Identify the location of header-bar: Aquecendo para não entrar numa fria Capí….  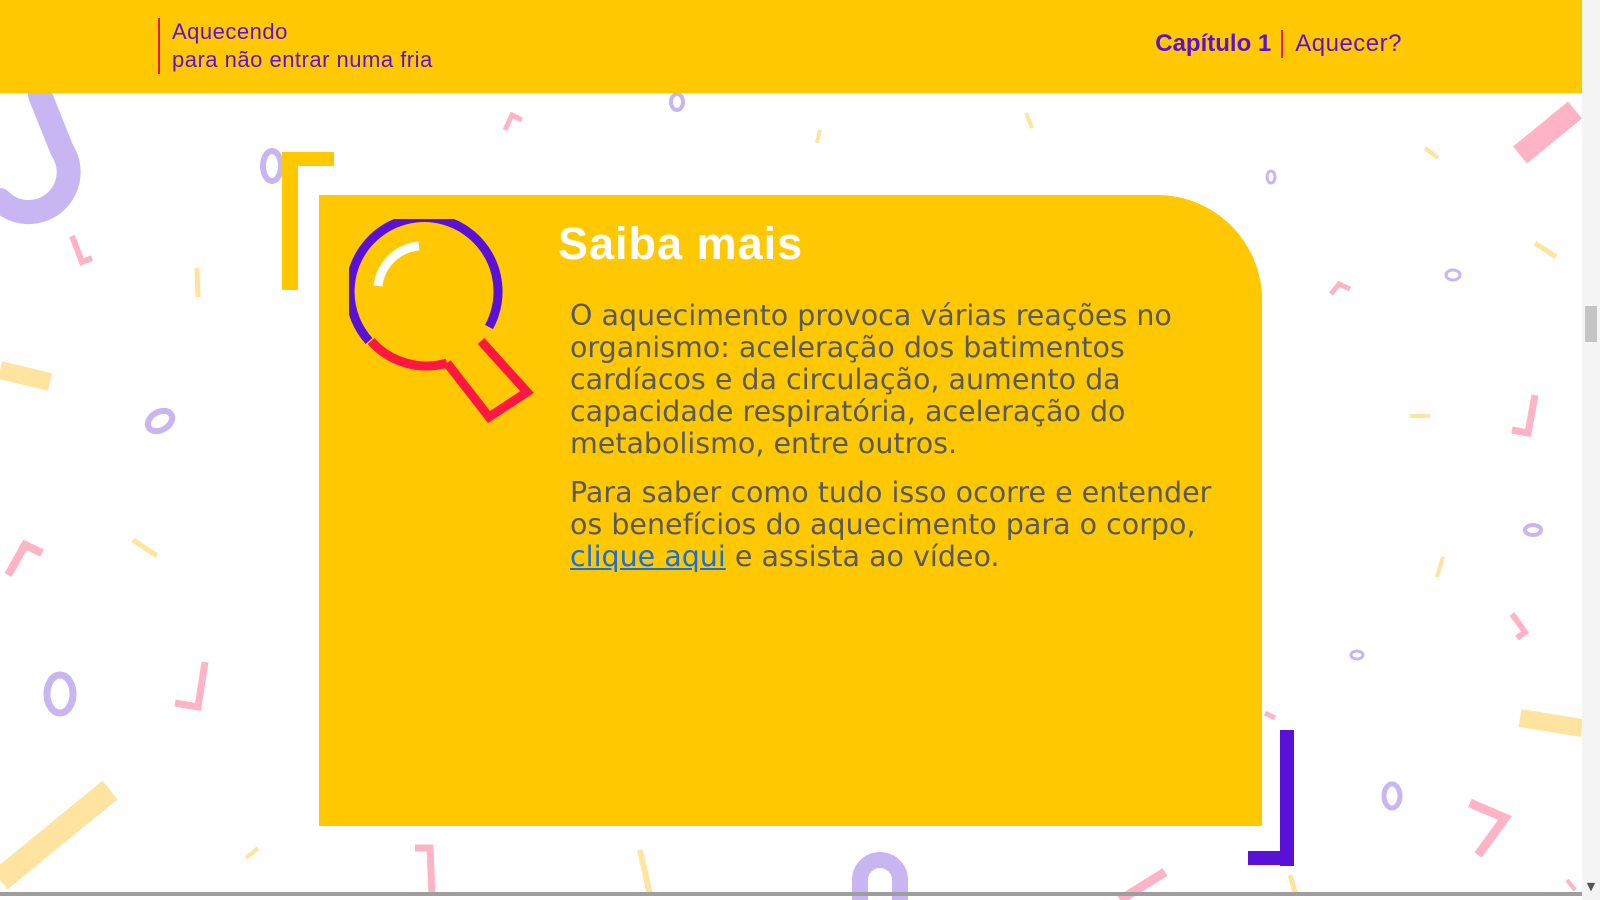
(791, 46).